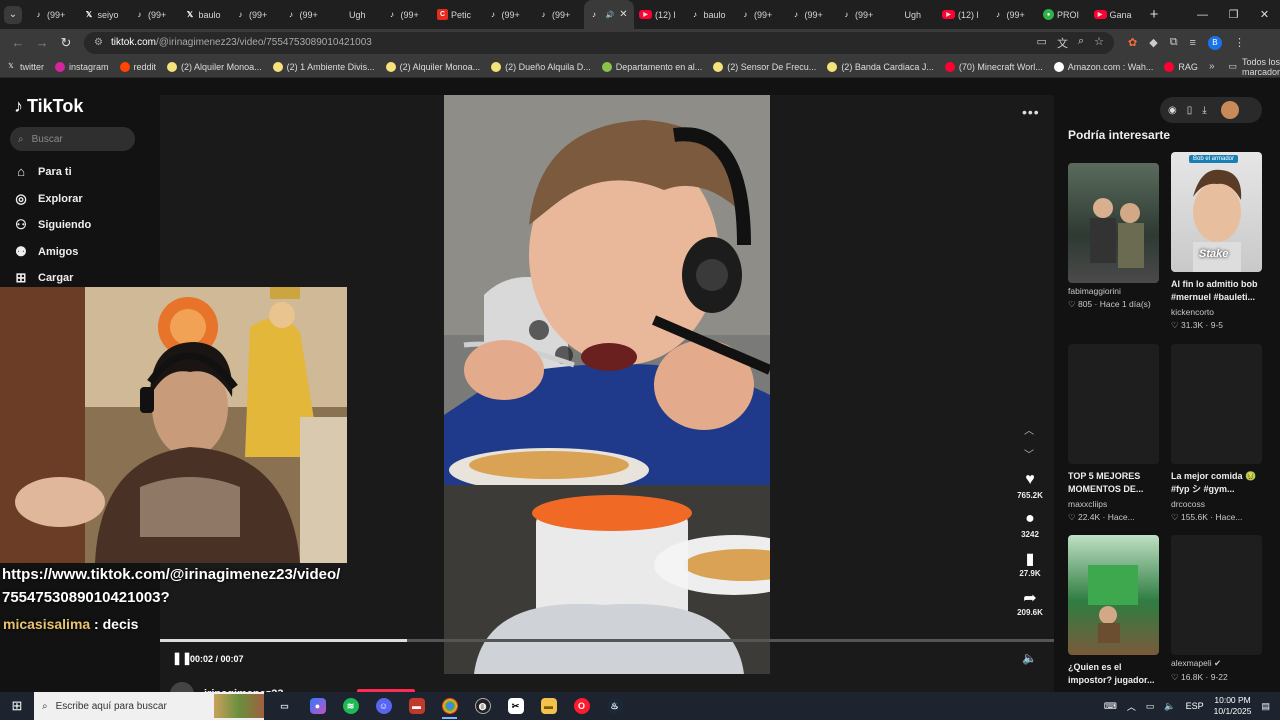 The width and height of the screenshot is (1280, 720). I want to click on forward-button: →, so click(42, 42).